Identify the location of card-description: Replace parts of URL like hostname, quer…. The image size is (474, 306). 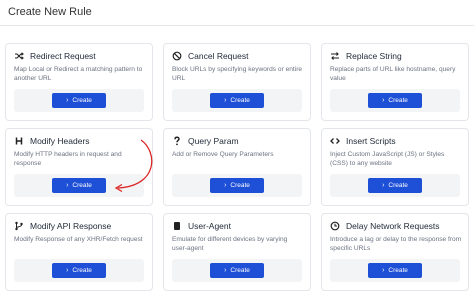
(393, 74).